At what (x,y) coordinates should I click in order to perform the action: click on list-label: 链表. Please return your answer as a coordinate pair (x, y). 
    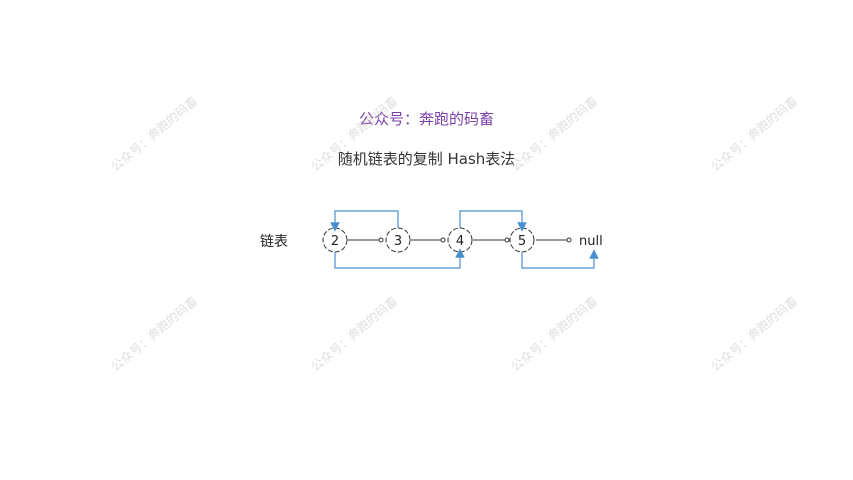
    Looking at the image, I should click on (274, 242).